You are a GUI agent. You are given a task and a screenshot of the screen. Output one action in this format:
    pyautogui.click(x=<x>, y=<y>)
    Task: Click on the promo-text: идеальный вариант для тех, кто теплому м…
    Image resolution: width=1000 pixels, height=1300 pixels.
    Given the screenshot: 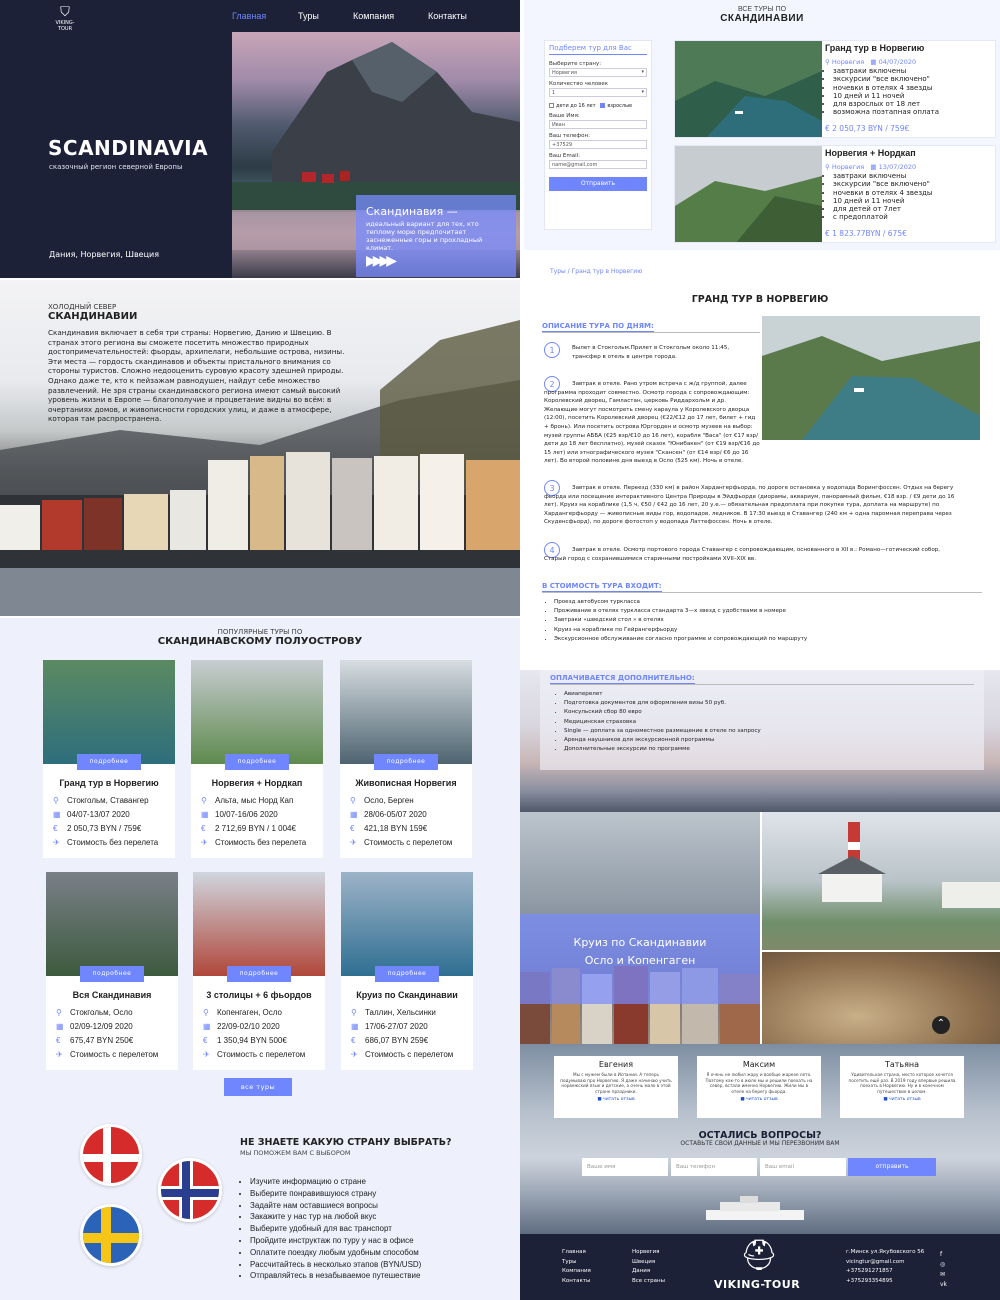 What is the action you would take?
    pyautogui.click(x=424, y=236)
    